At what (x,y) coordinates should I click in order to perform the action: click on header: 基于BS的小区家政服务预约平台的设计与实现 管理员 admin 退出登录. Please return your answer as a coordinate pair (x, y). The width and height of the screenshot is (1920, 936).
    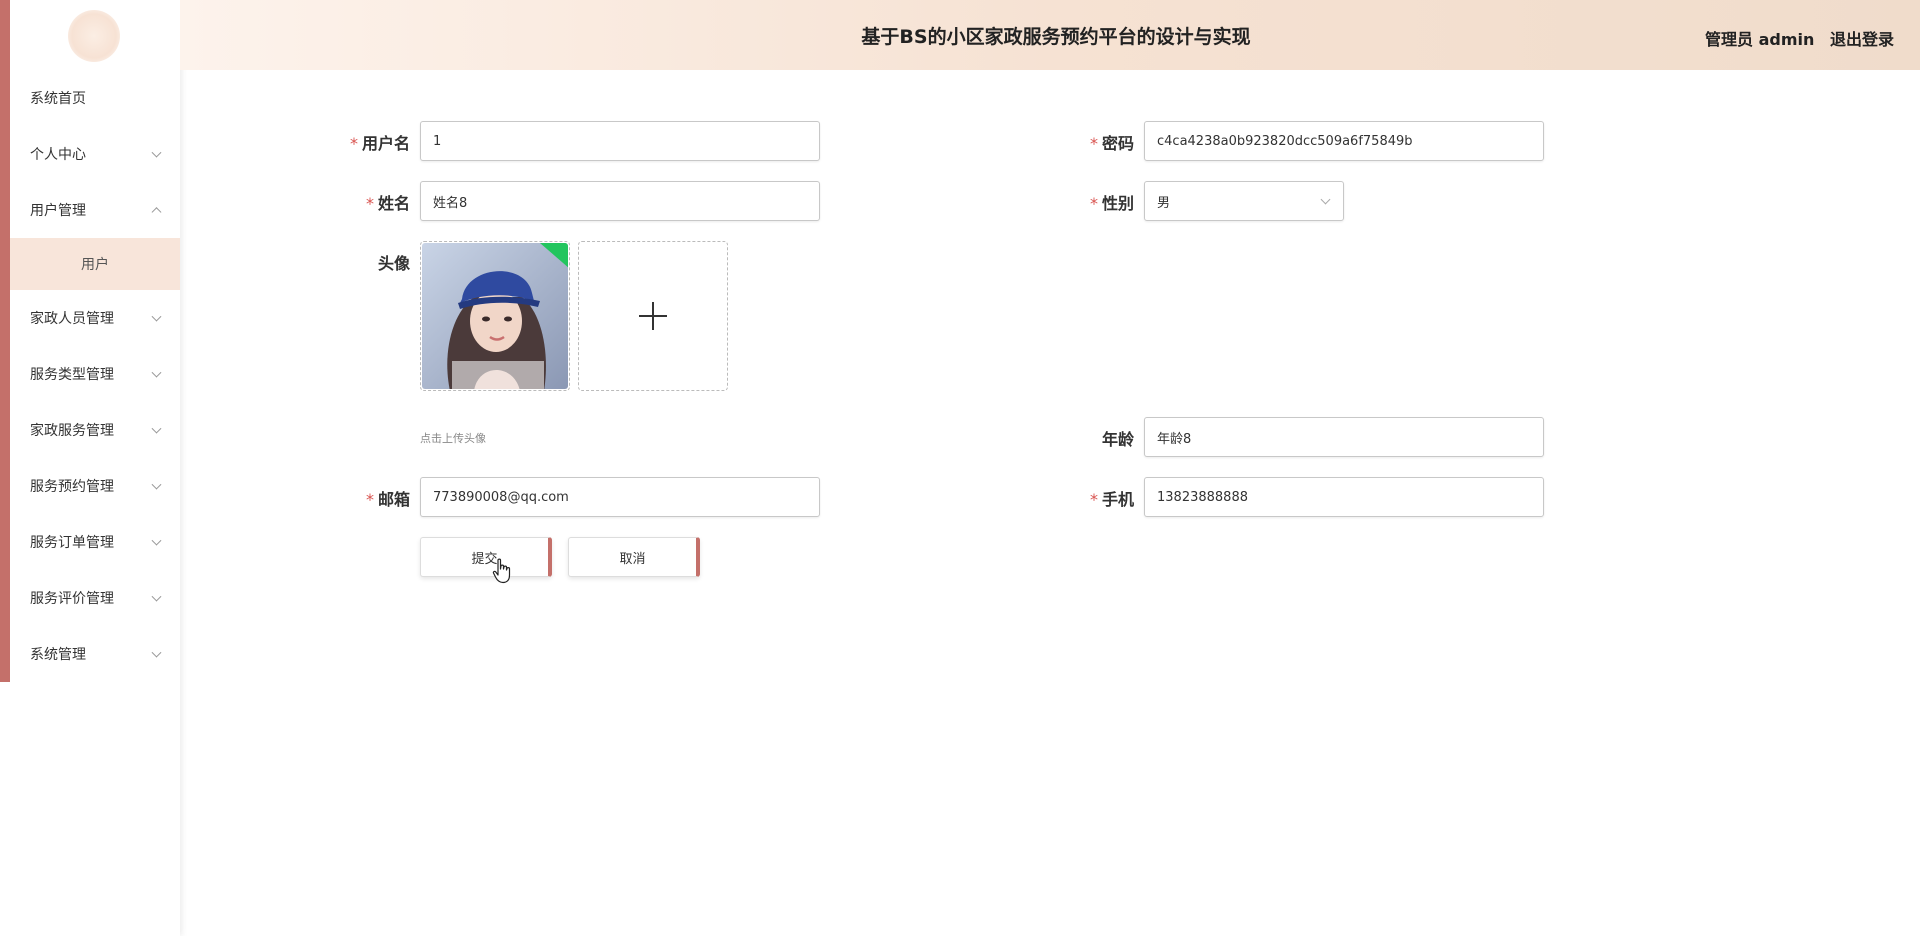
    Looking at the image, I should click on (1050, 35).